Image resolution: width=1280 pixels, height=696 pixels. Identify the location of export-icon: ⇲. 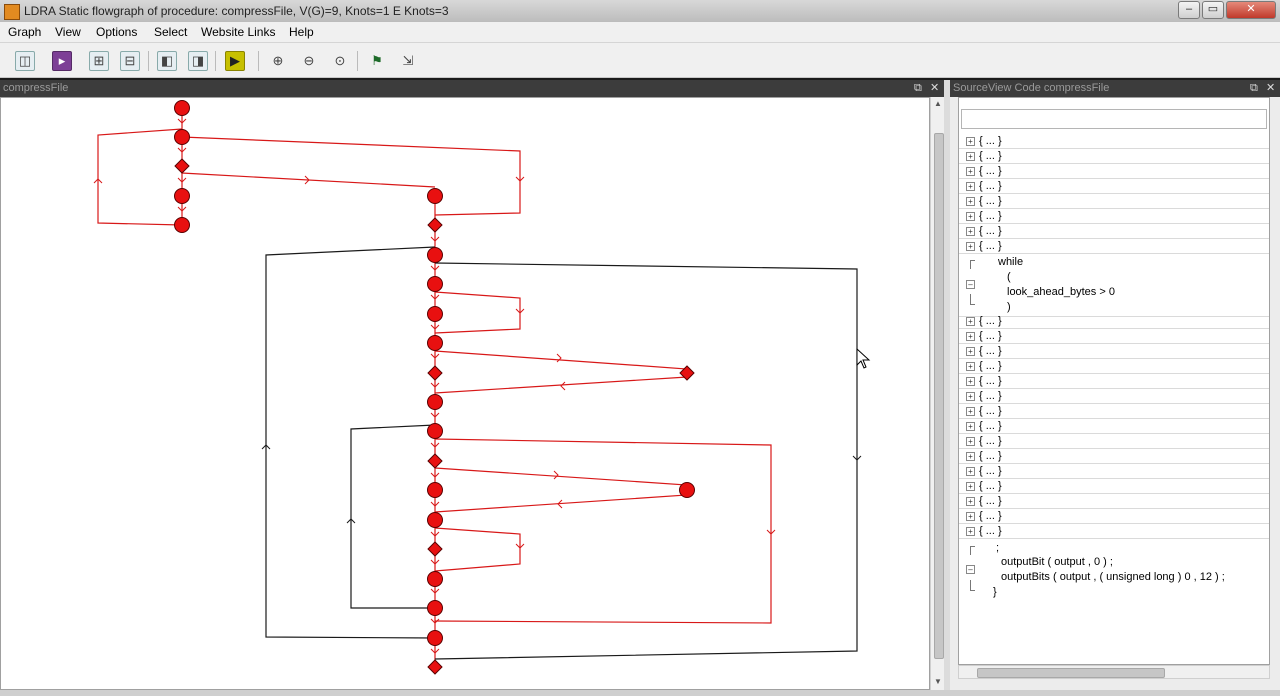
(408, 61).